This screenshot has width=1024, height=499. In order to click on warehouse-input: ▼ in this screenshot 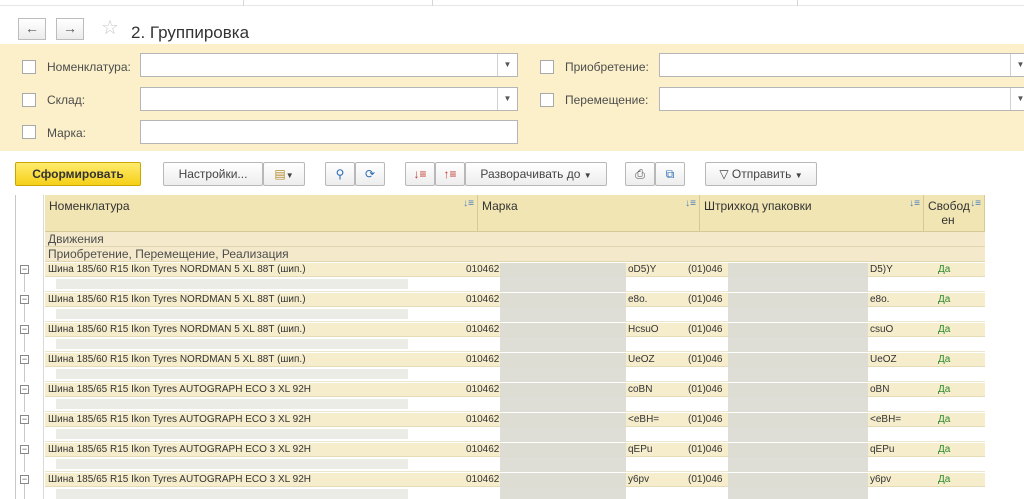, I will do `click(329, 99)`.